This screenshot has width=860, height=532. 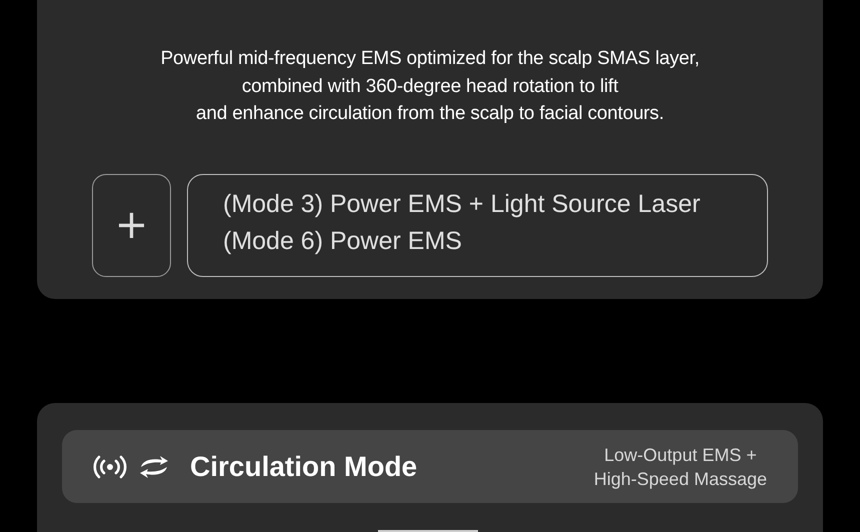 What do you see at coordinates (680, 467) in the screenshot?
I see `mode-subtitle: Low-Output EMS + High-Speed Massage` at bounding box center [680, 467].